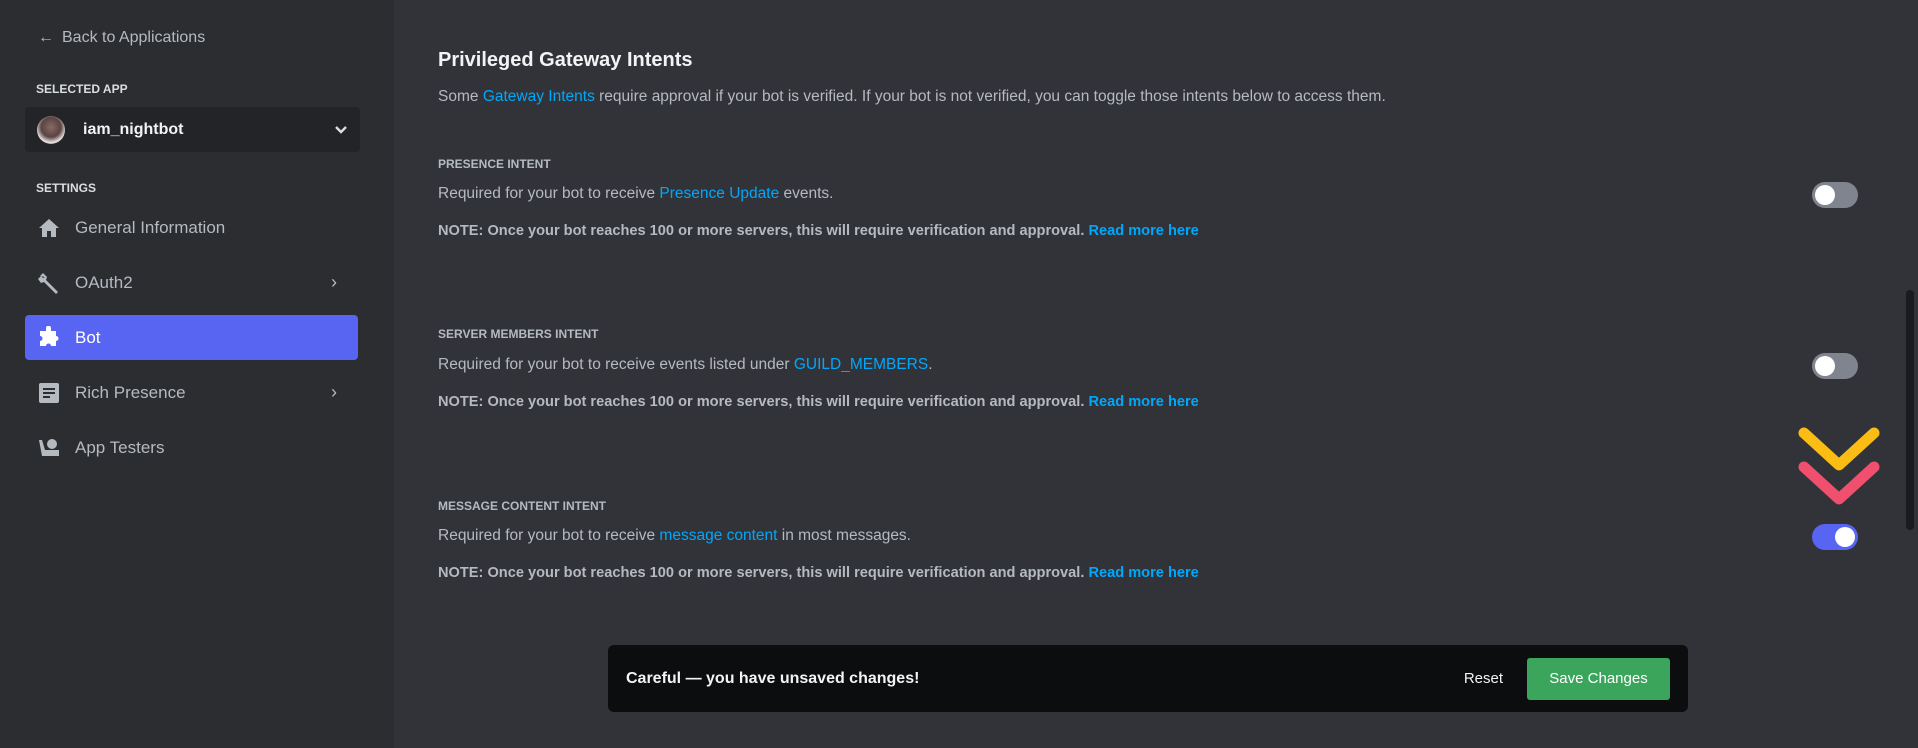 Image resolution: width=1918 pixels, height=748 pixels. What do you see at coordinates (49, 393) in the screenshot?
I see `document-icon` at bounding box center [49, 393].